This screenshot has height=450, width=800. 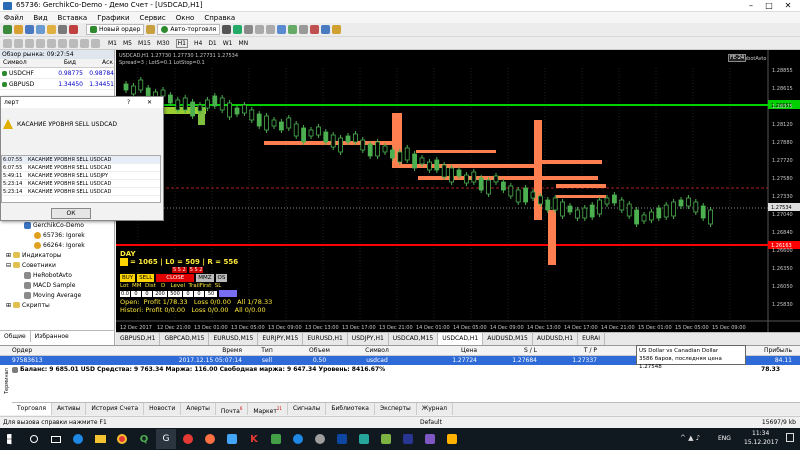 I want to click on menu-view: Вид, so click(x=40, y=18).